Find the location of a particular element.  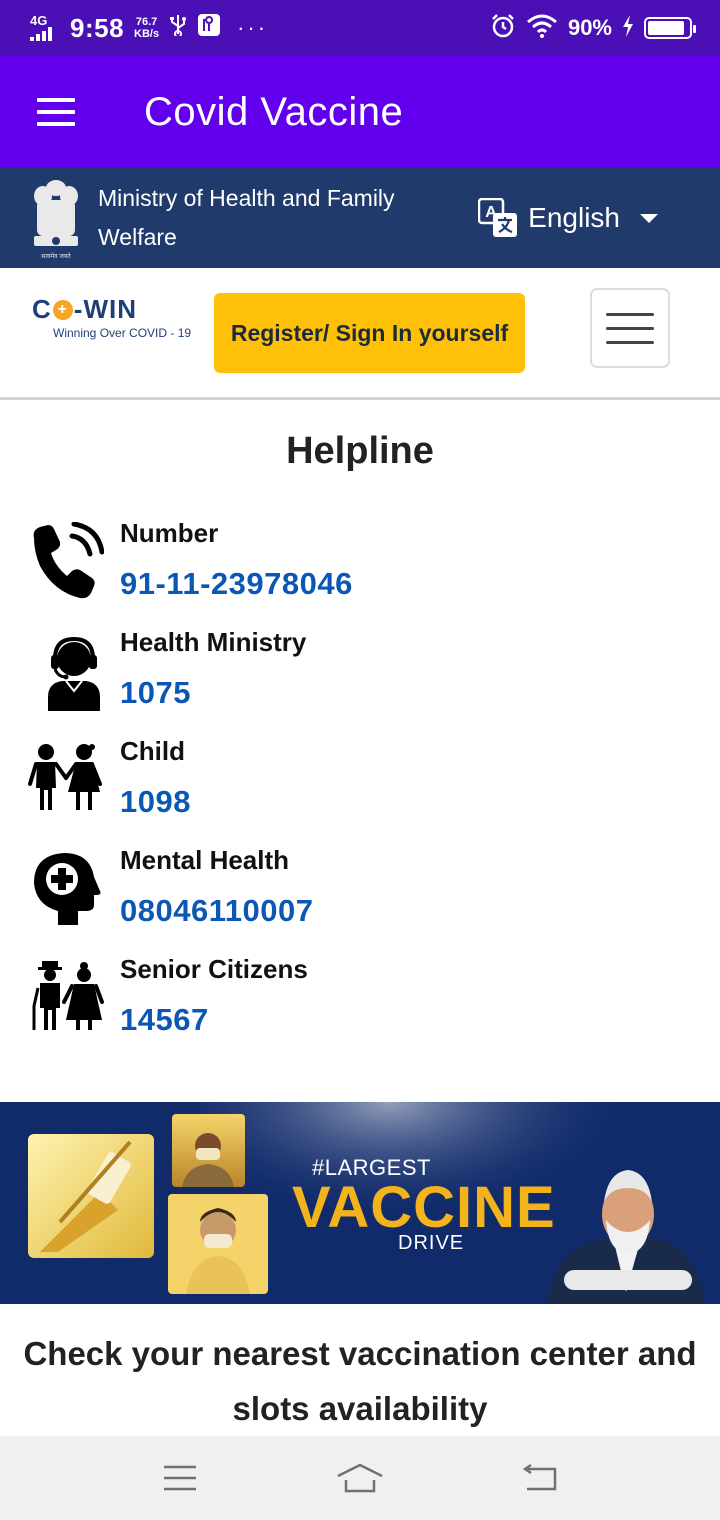

helpline-number-link: 08046110007 is located at coordinates (216, 911).